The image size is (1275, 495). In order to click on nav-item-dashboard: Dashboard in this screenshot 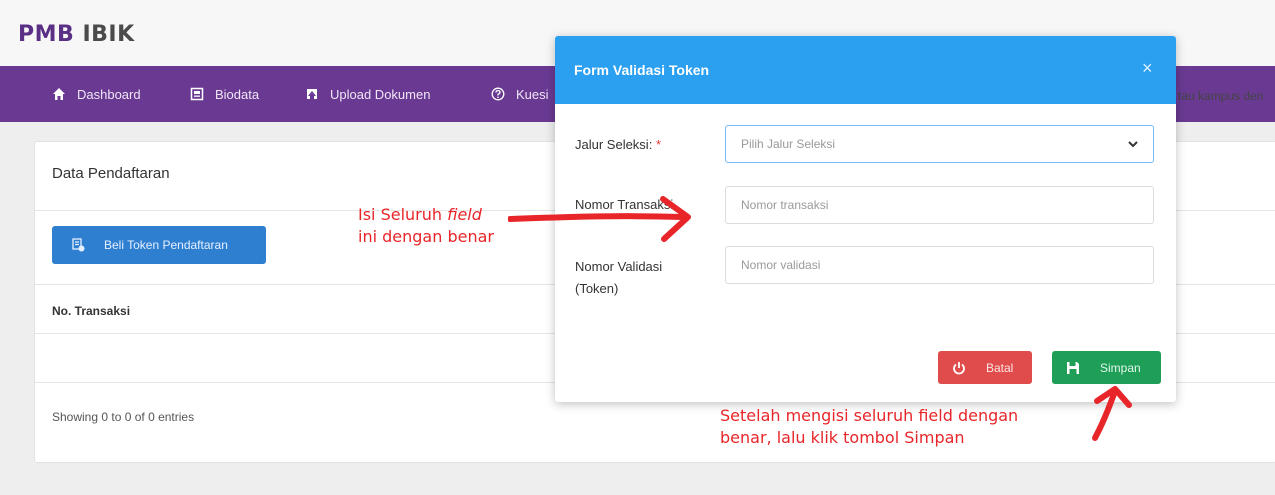, I will do `click(96, 94)`.